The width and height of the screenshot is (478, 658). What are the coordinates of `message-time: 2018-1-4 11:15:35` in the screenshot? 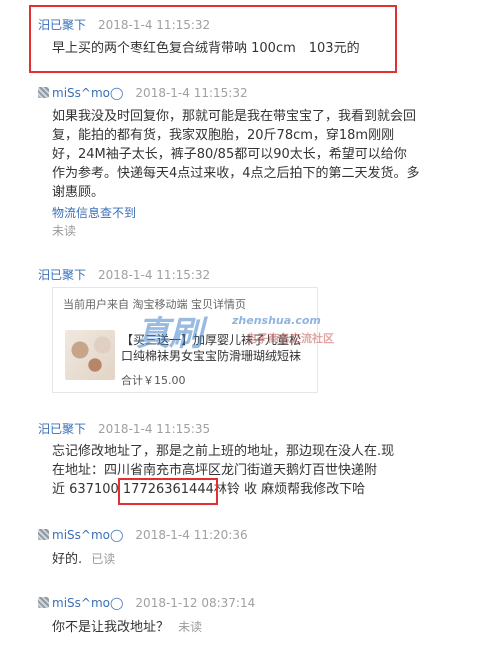 It's located at (154, 429).